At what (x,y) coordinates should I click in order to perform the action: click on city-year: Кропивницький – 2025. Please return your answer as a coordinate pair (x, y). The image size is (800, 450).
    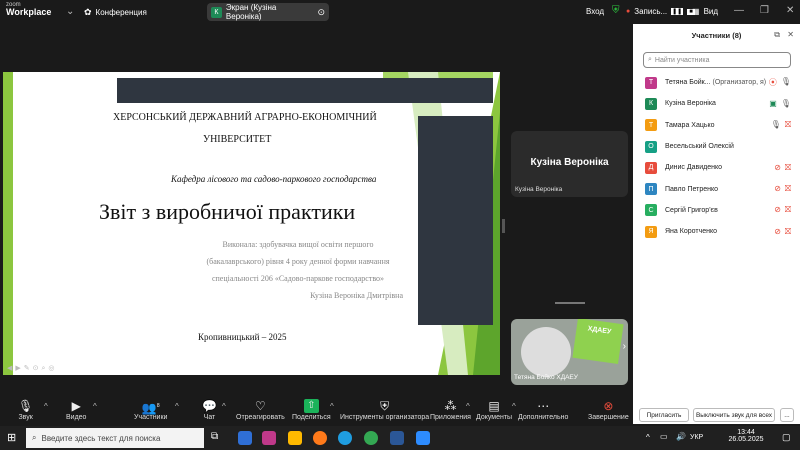
    Looking at the image, I should click on (242, 337).